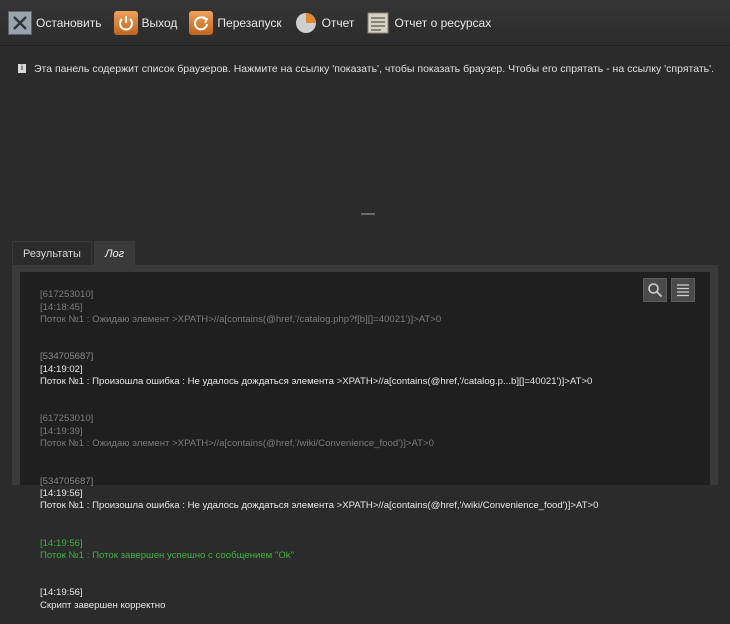  What do you see at coordinates (61, 431) in the screenshot?
I see `log-time: [14:19:39]` at bounding box center [61, 431].